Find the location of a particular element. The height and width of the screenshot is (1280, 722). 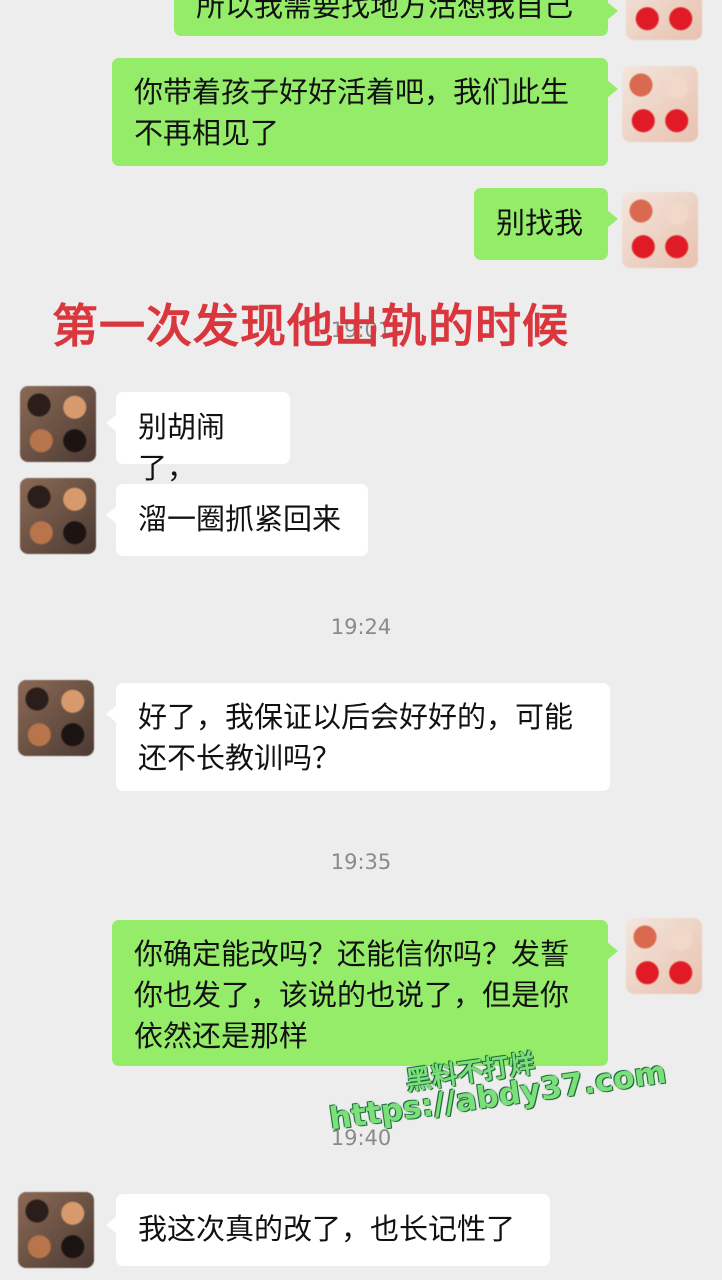

message-bubble-sent: 你确定能改吗？还能信你吗？发誓 你也发了，该说的也说了，但是你 依然还是那样 is located at coordinates (365, 993).